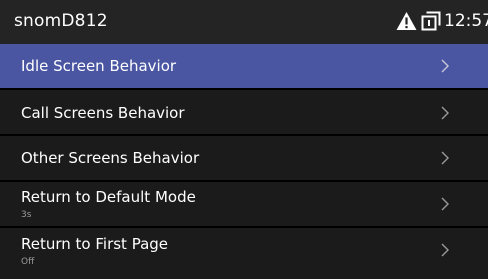  I want to click on menu-item-value: Off, so click(28, 262).